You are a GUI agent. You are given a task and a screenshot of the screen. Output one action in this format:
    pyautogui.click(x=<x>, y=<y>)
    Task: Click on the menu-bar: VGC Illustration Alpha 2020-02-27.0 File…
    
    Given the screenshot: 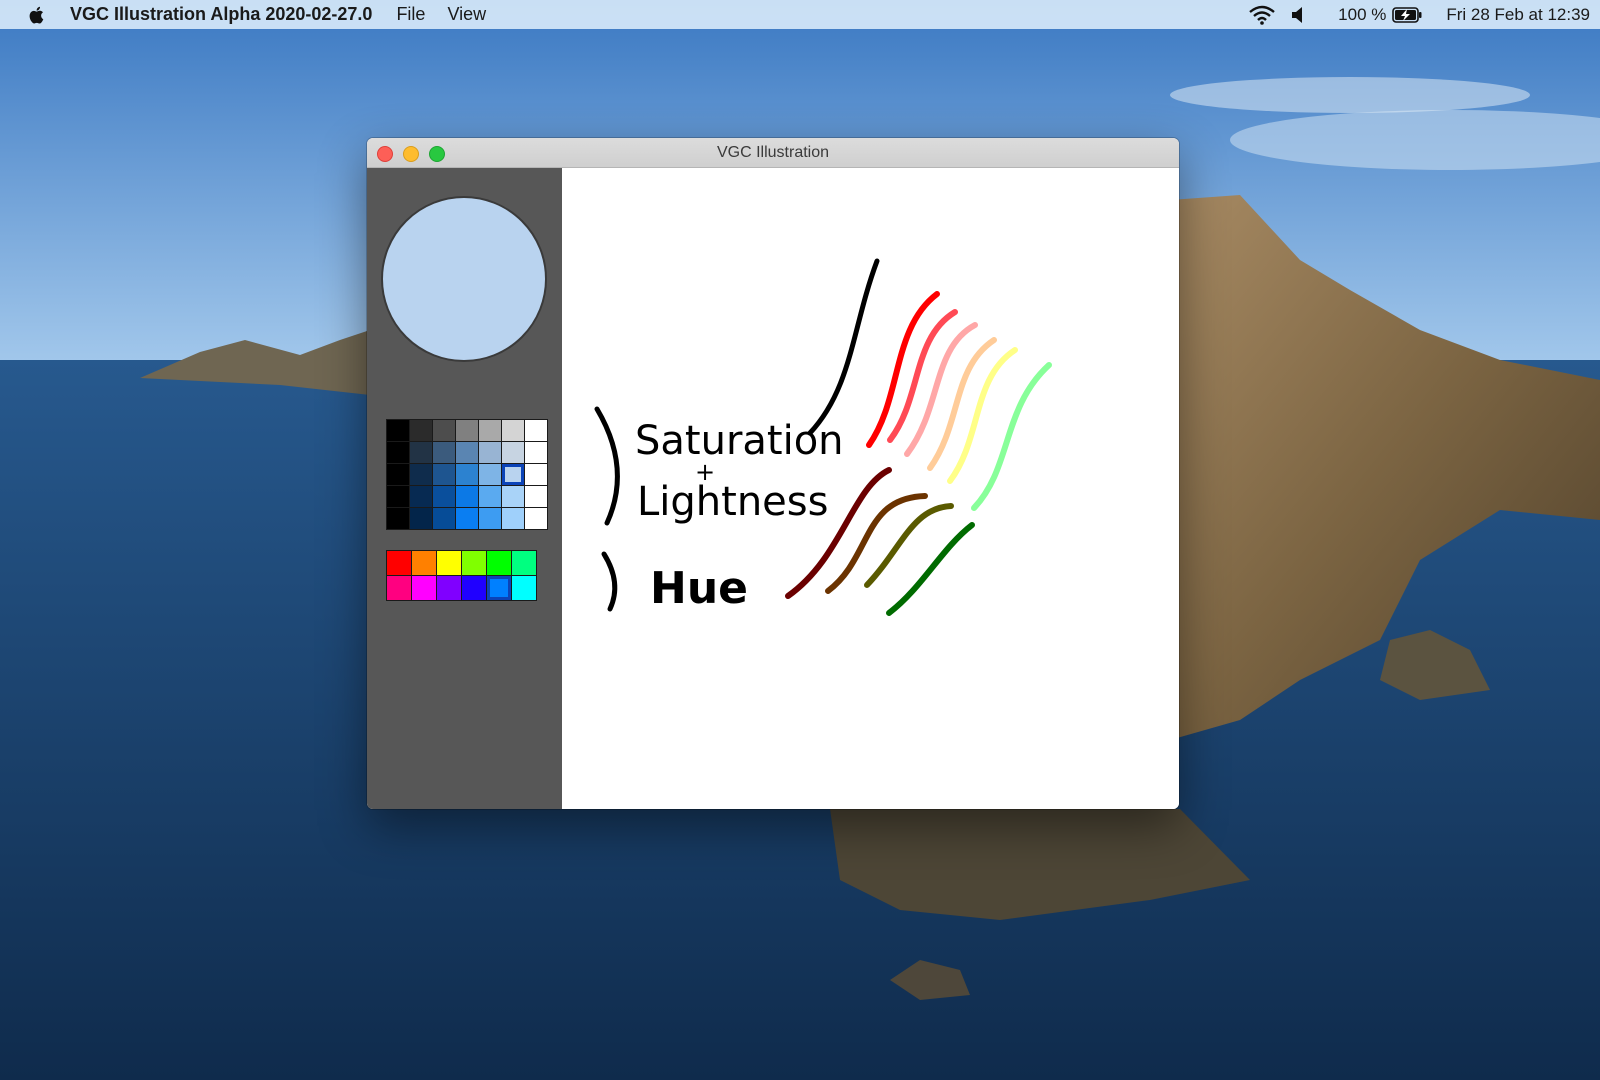 What is the action you would take?
    pyautogui.click(x=800, y=14)
    